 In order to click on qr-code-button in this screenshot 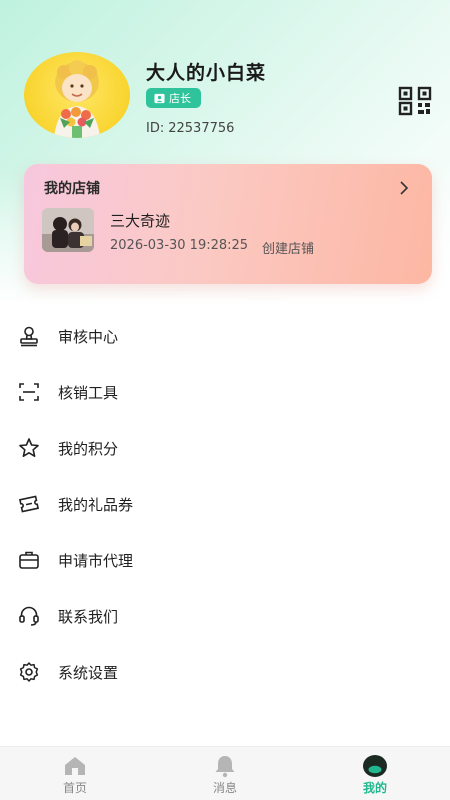, I will do `click(415, 101)`.